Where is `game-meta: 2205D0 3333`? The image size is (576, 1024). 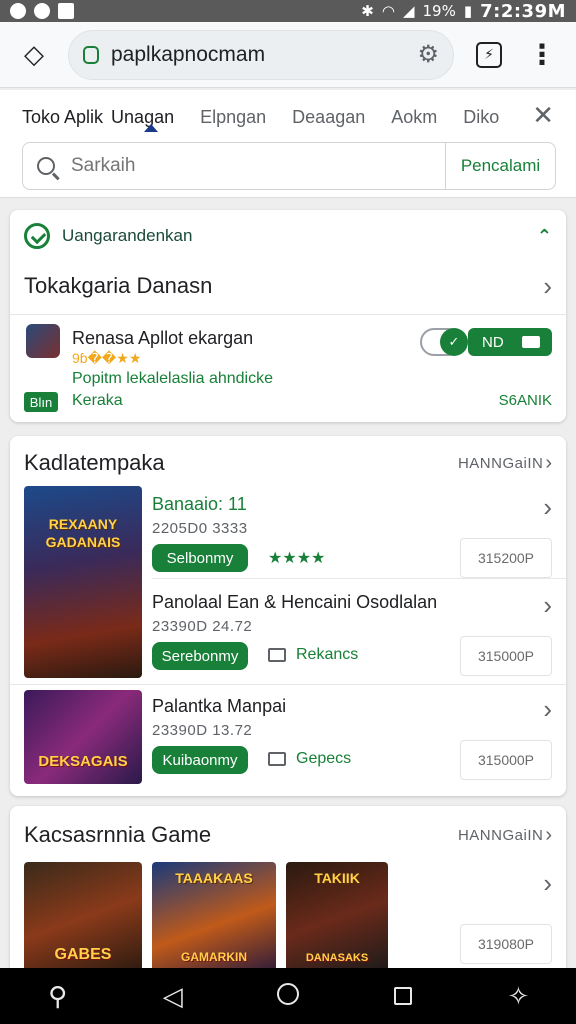
game-meta: 2205D0 3333 is located at coordinates (200, 528).